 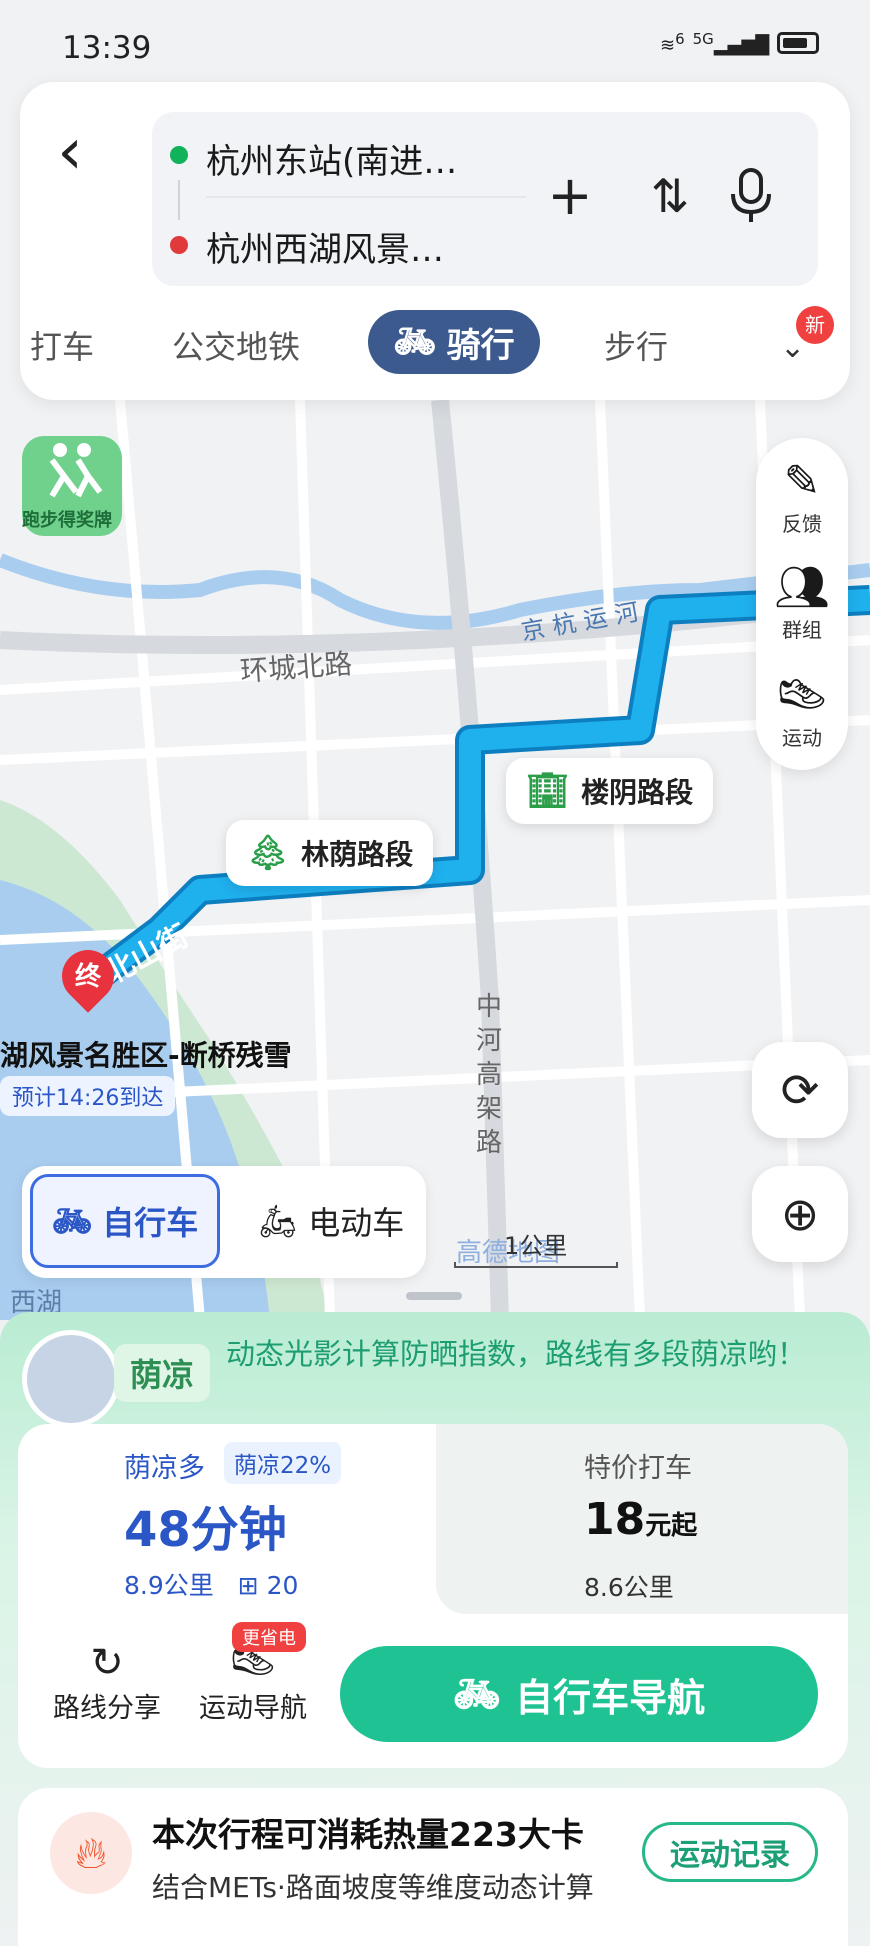 What do you see at coordinates (366, 197) in the screenshot?
I see `divider` at bounding box center [366, 197].